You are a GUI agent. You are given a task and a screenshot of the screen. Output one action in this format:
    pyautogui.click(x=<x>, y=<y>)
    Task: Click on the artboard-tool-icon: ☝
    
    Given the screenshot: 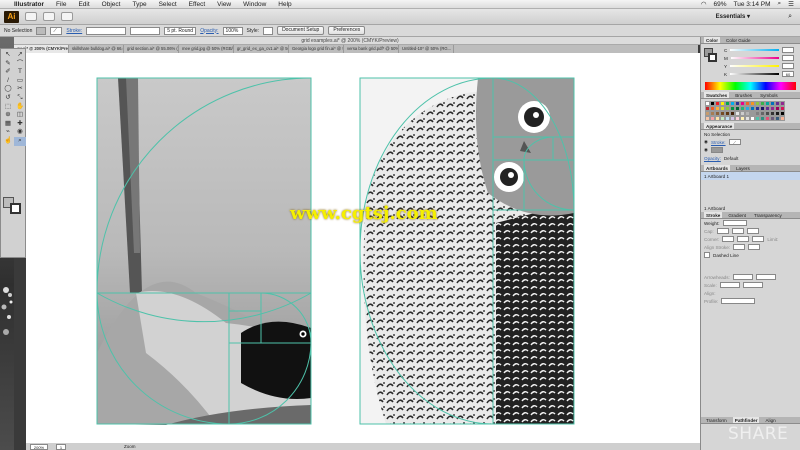 What is the action you would take?
    pyautogui.click(x=8, y=141)
    